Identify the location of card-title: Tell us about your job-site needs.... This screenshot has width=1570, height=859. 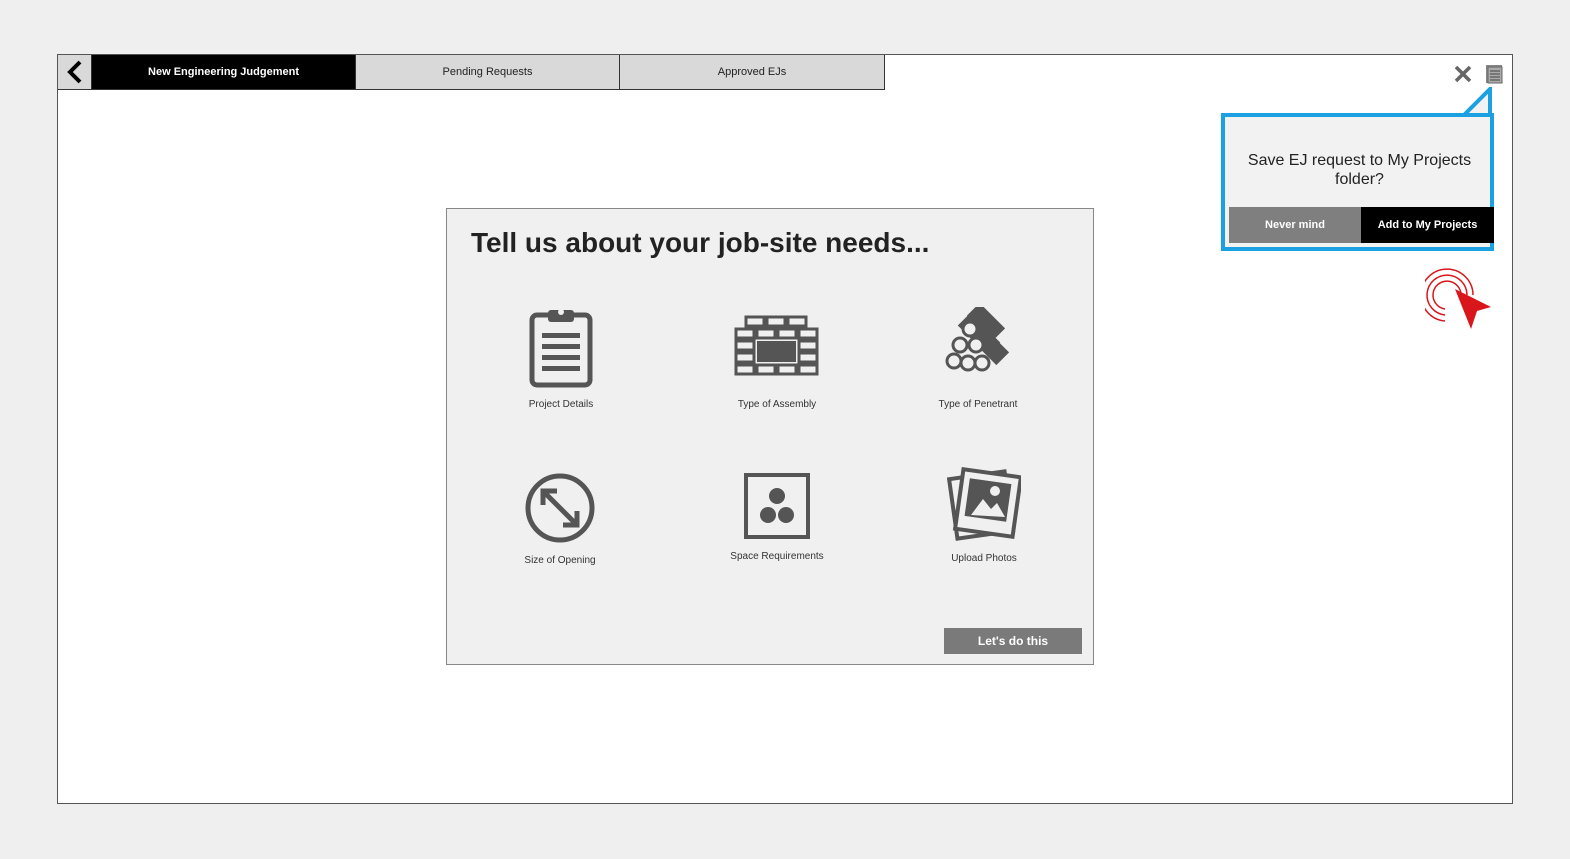
(700, 242).